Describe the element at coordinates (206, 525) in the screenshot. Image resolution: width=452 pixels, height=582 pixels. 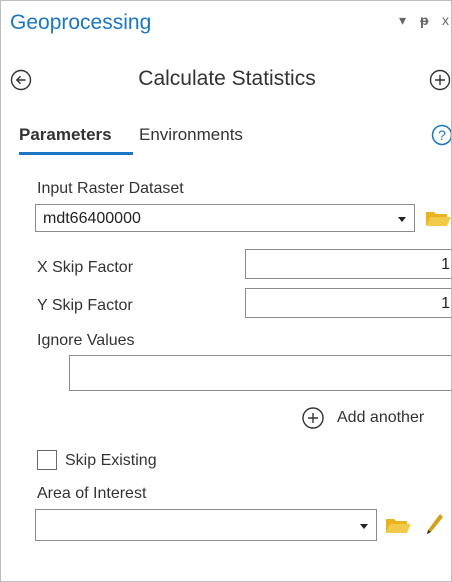
I see `area-of-interest-select` at that location.